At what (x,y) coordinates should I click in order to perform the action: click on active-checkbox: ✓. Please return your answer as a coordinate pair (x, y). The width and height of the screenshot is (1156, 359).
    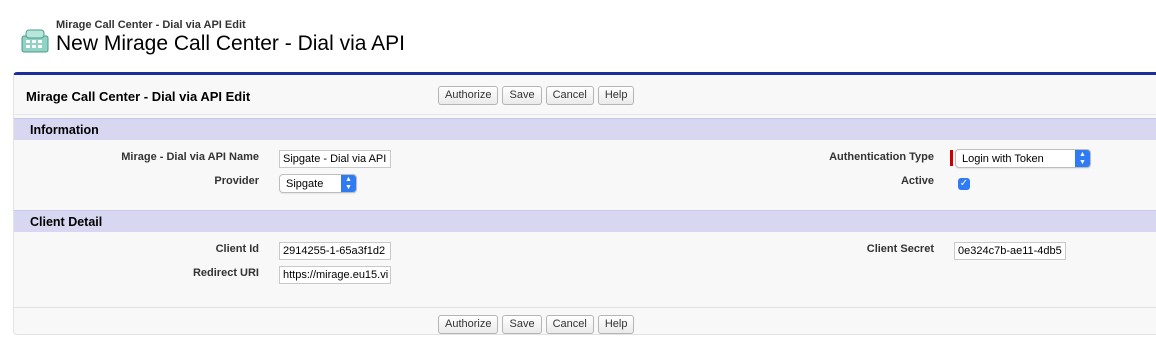
    Looking at the image, I should click on (964, 184).